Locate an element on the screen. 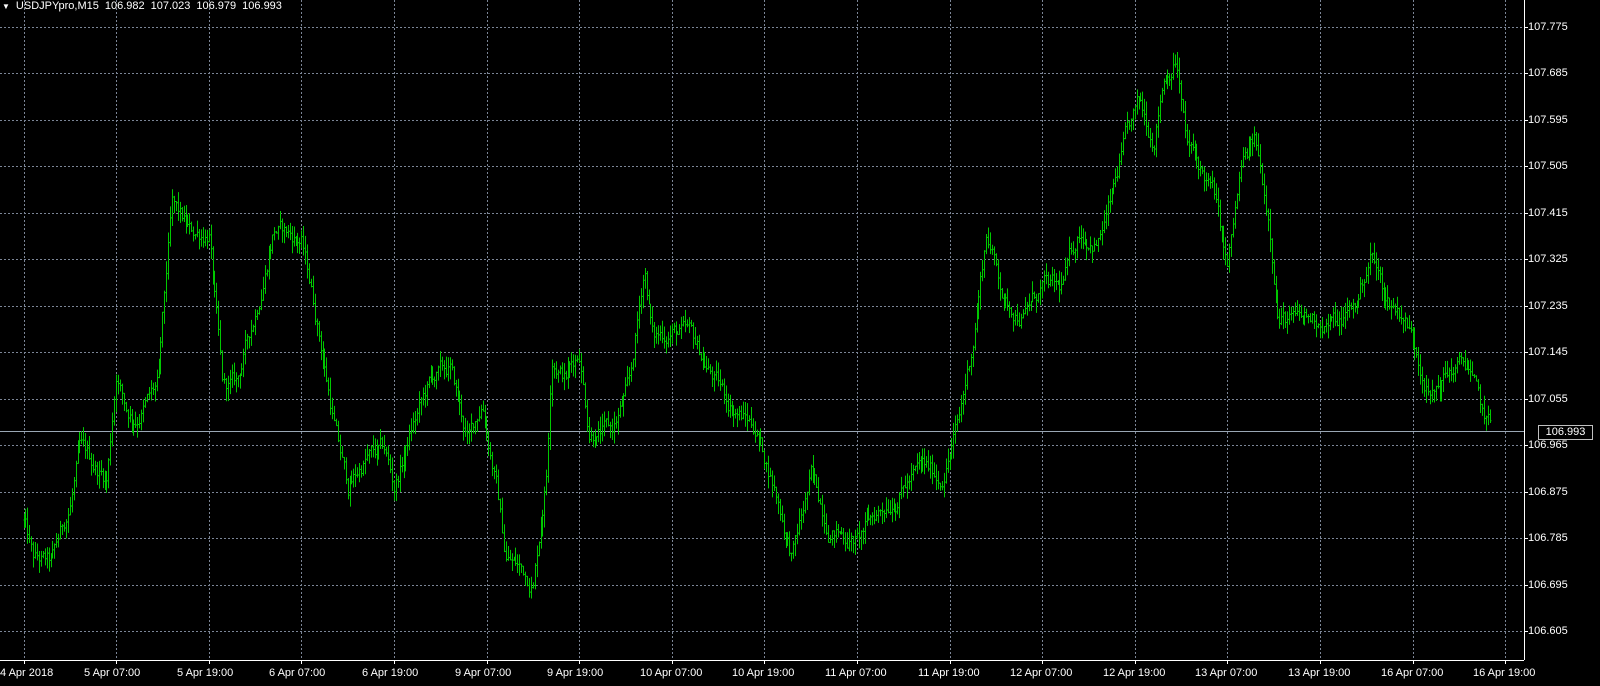 The height and width of the screenshot is (686, 1600). time-tick-label: 5 Apr 07:00 is located at coordinates (112, 673).